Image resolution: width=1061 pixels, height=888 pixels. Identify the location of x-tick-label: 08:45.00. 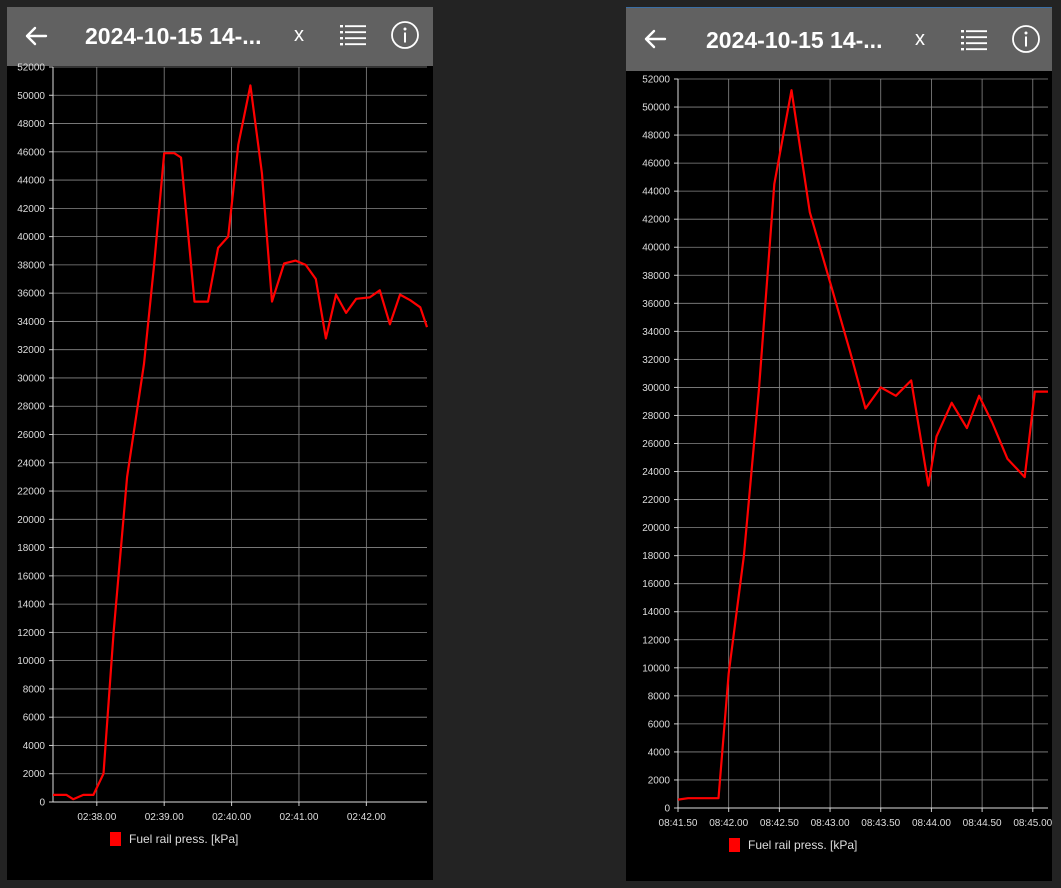
(1032, 823).